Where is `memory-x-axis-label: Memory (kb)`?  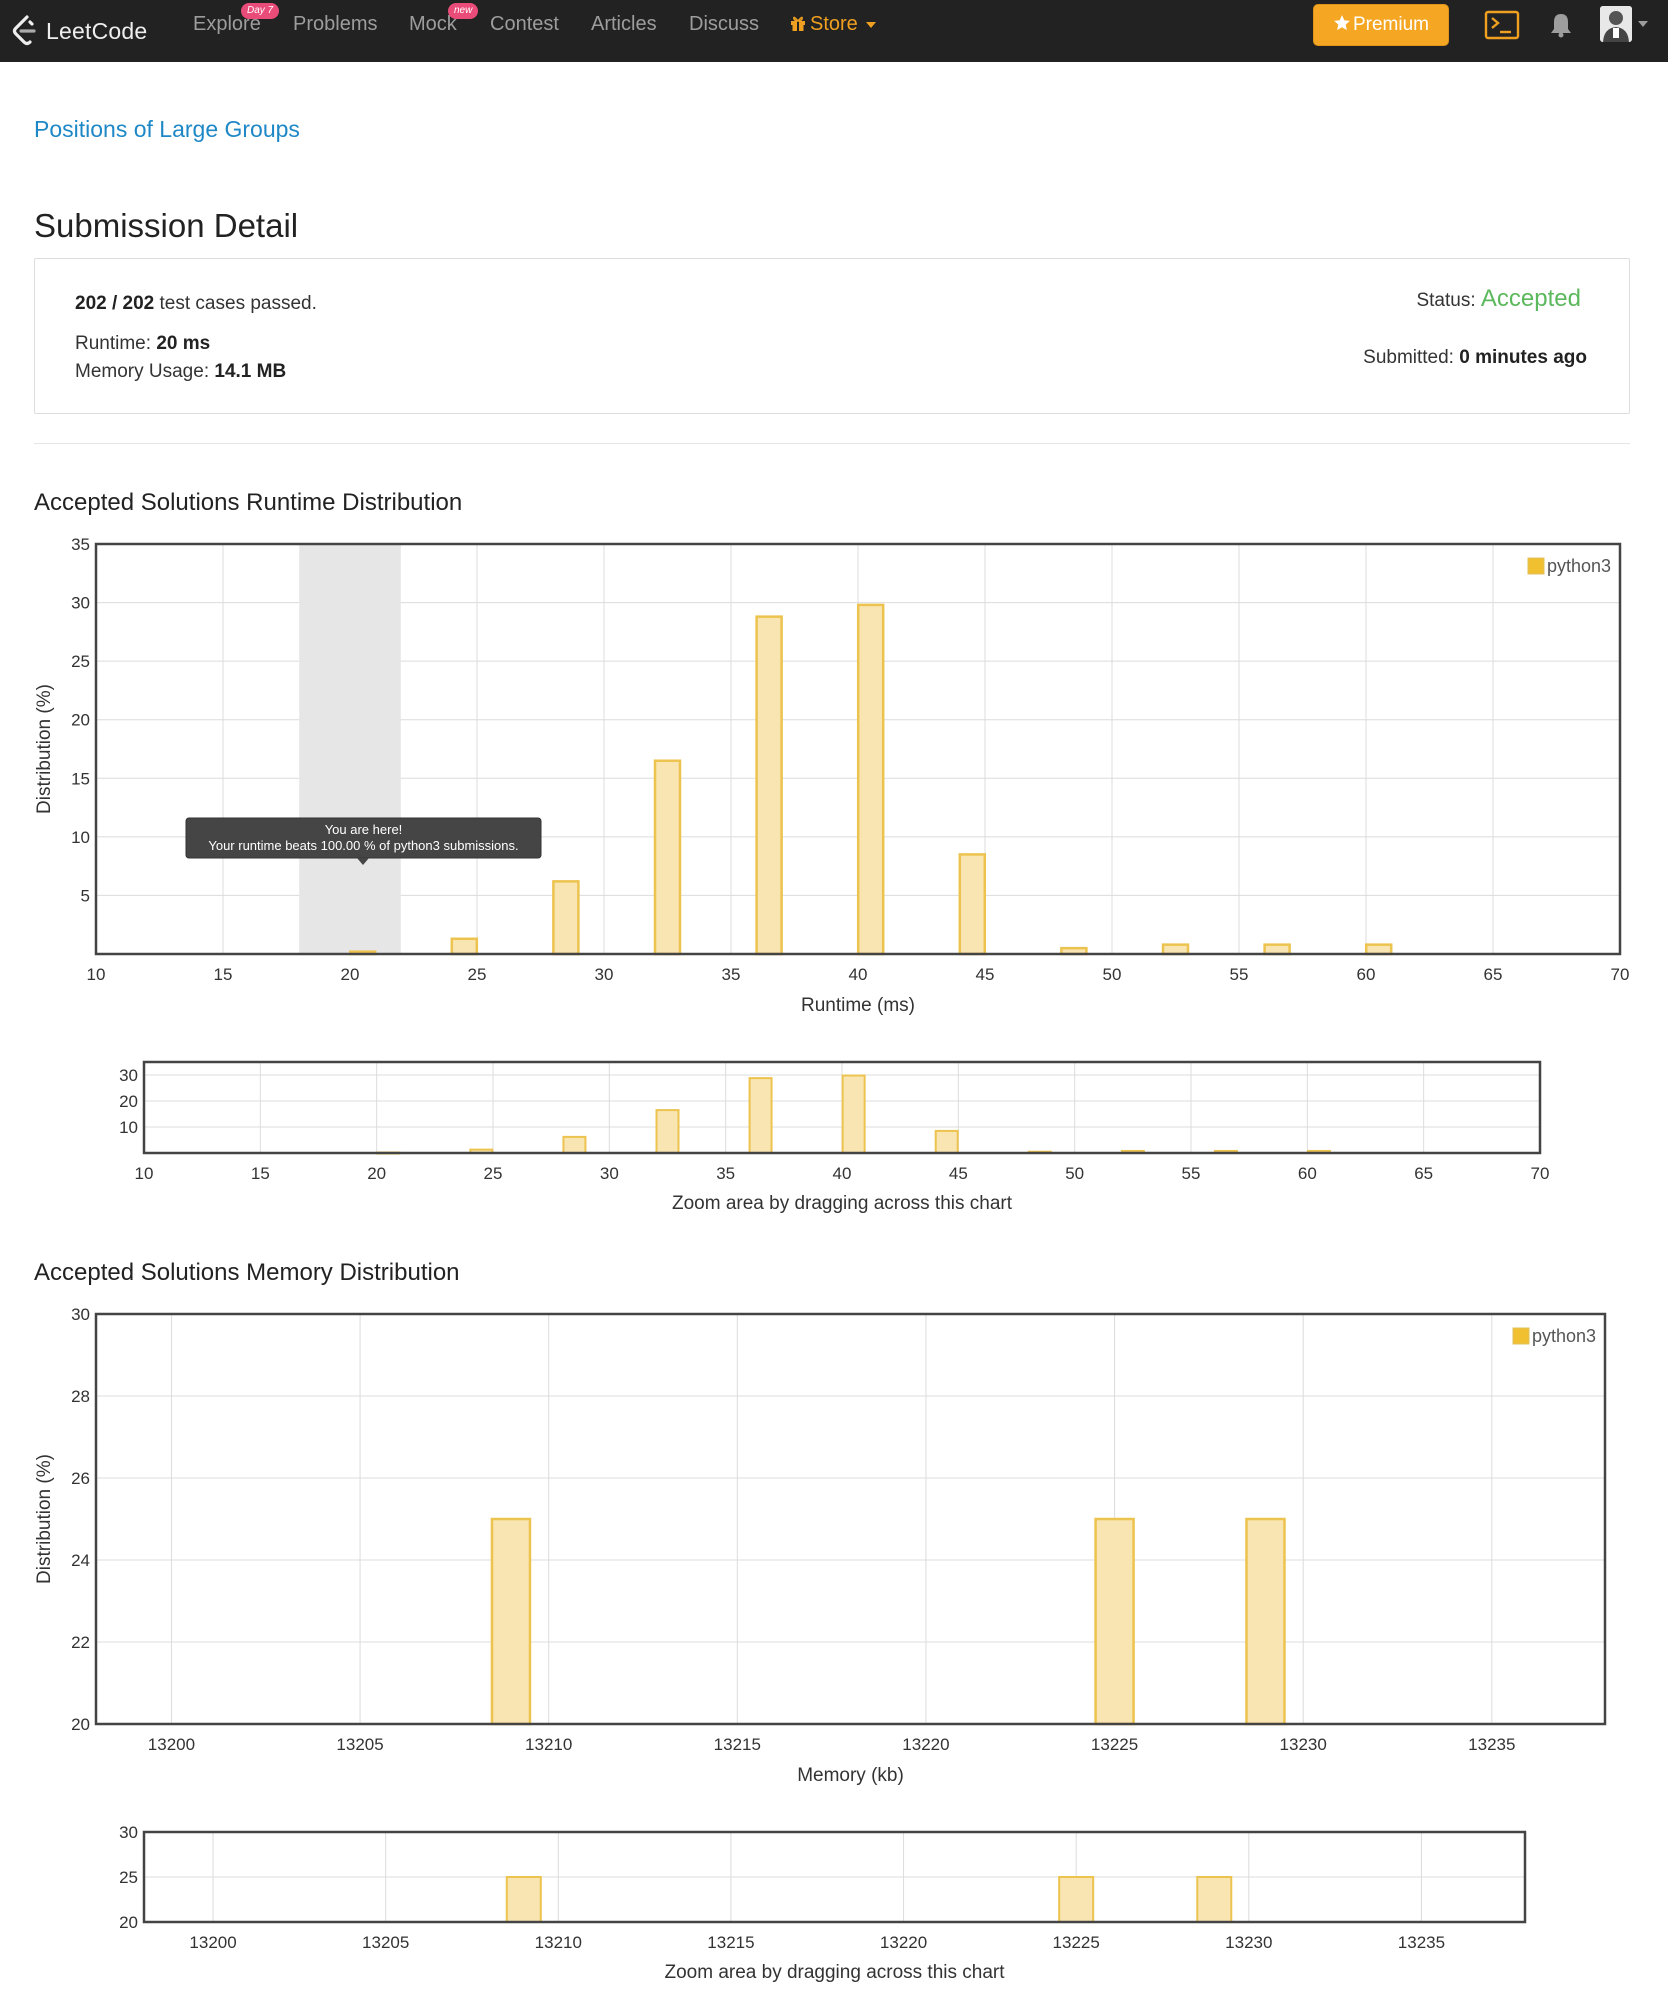
memory-x-axis-label: Memory (kb) is located at coordinates (850, 1775).